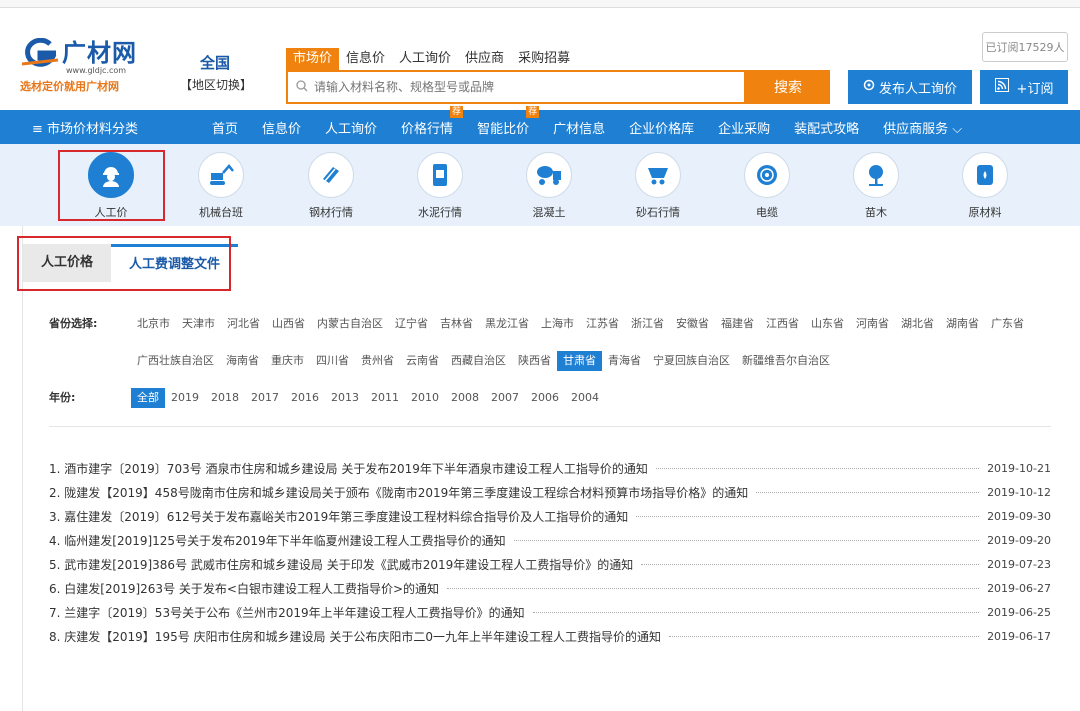  Describe the element at coordinates (425, 59) in the screenshot. I see `search-tab-2: 人工询价` at that location.